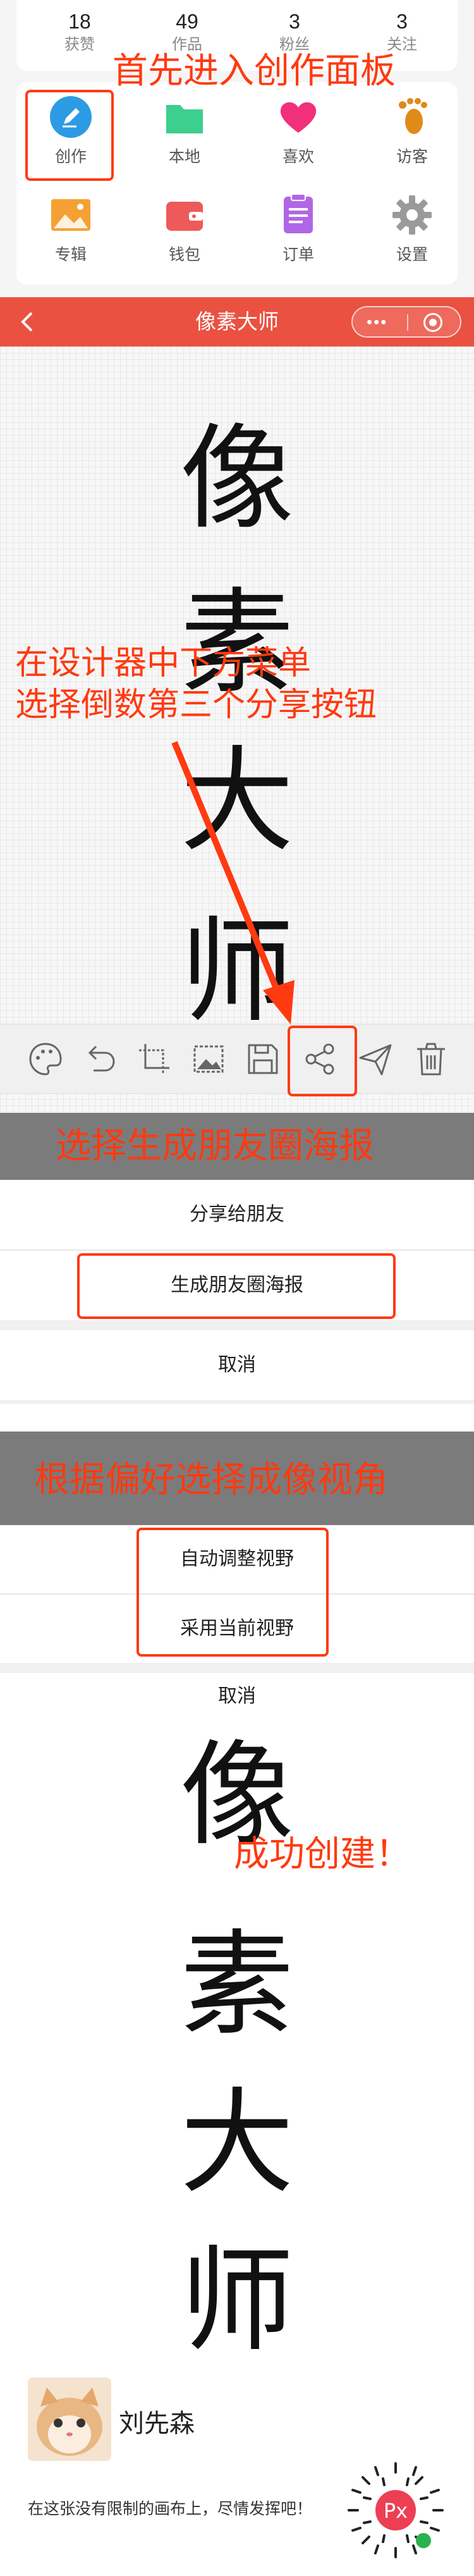 The image size is (474, 2576). I want to click on folder-icon, so click(184, 117).